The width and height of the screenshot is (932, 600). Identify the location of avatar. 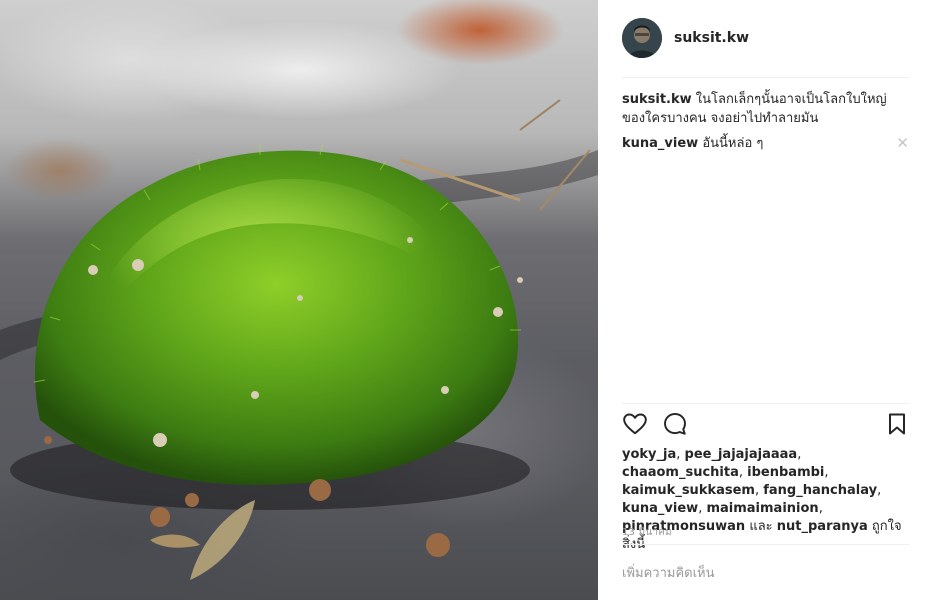
(642, 38).